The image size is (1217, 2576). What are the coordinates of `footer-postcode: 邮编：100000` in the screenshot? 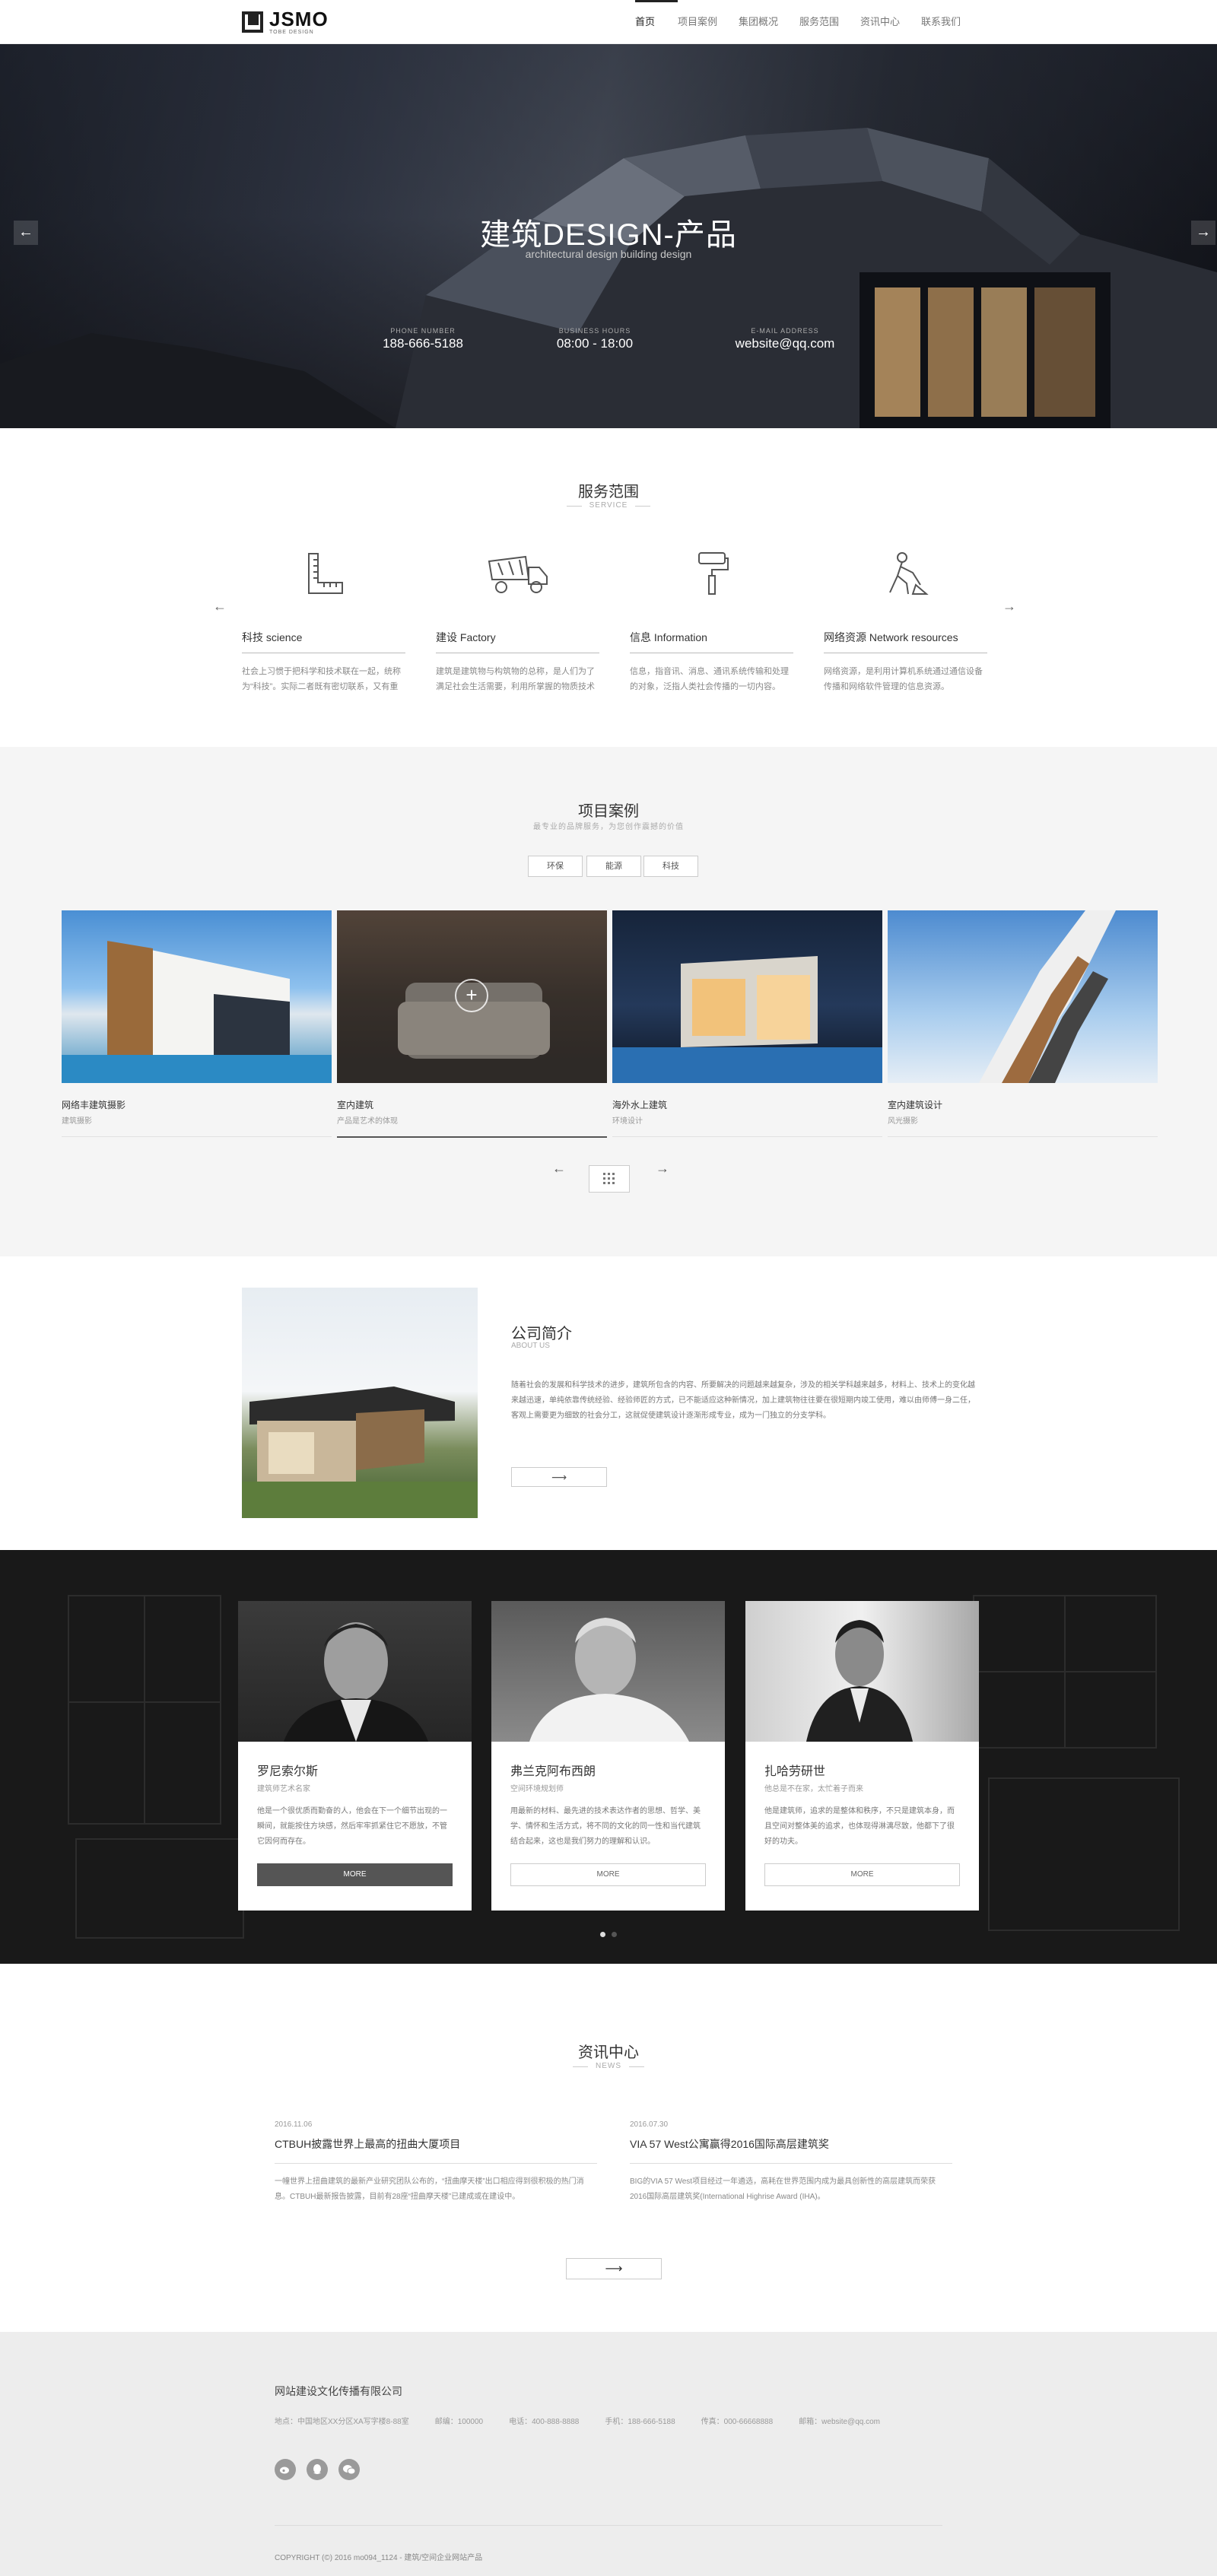 It's located at (459, 2422).